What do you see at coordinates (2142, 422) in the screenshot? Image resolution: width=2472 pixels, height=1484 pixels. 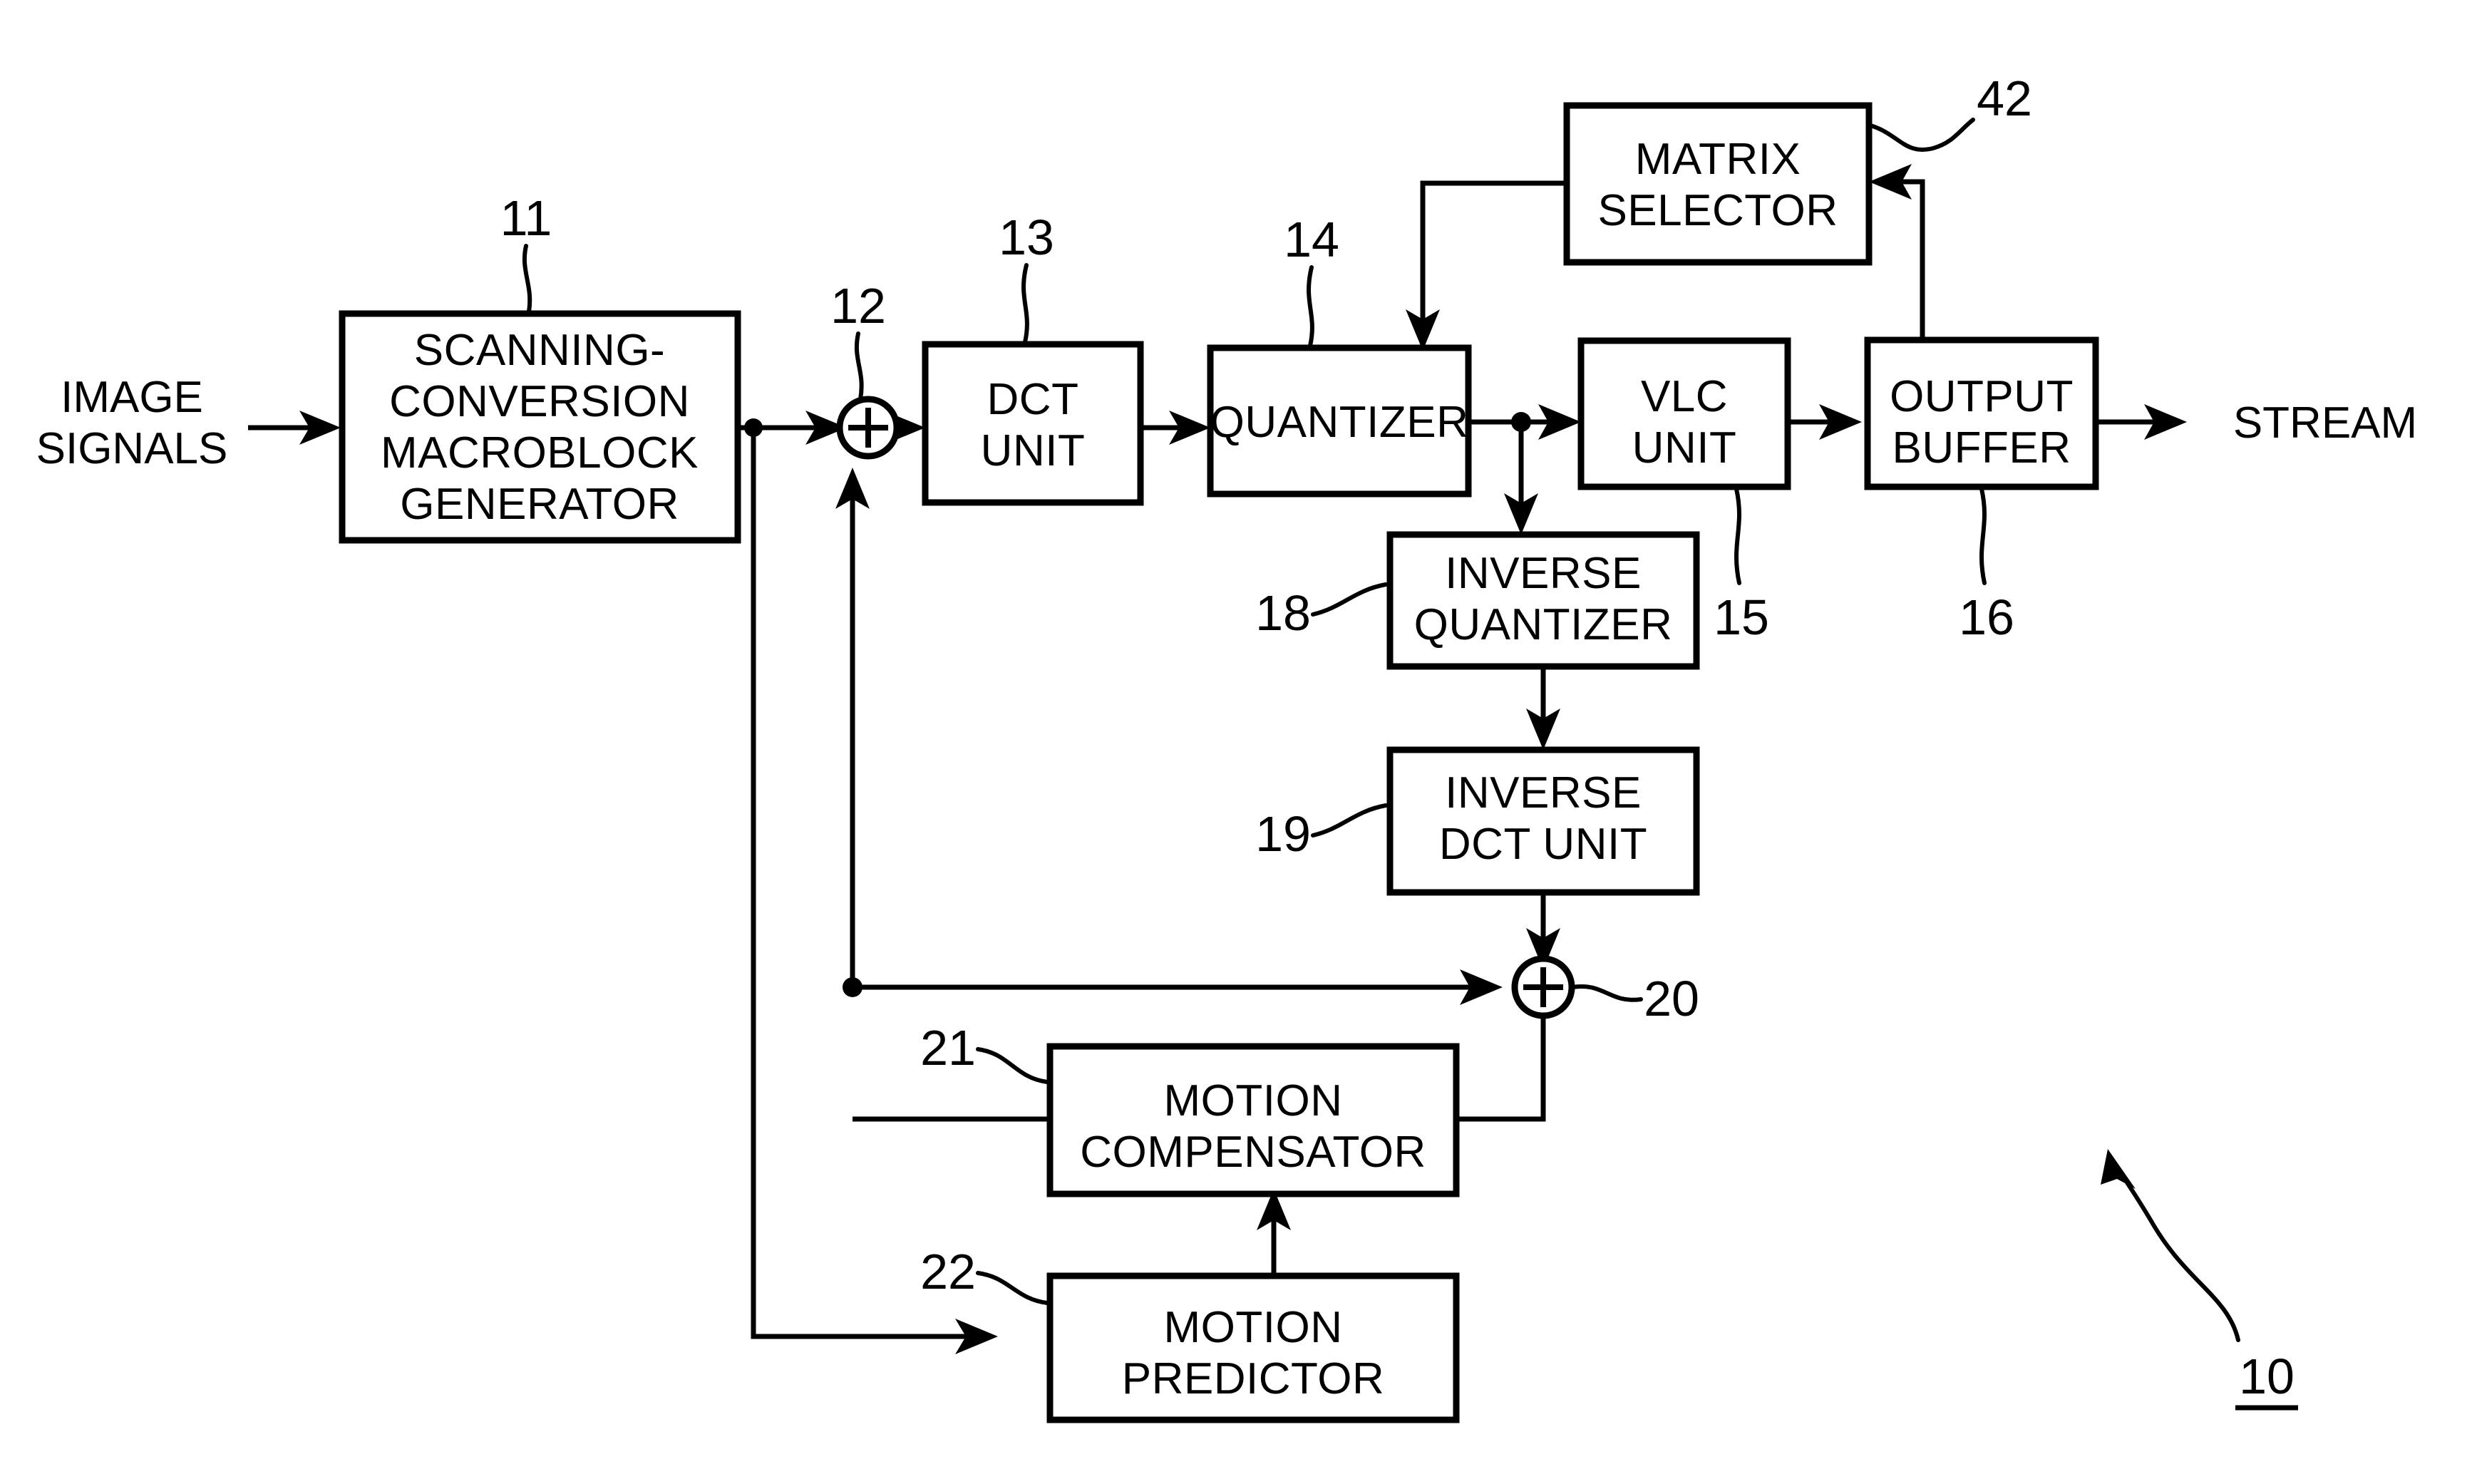 I see `wire-output-buffer-to-stream` at bounding box center [2142, 422].